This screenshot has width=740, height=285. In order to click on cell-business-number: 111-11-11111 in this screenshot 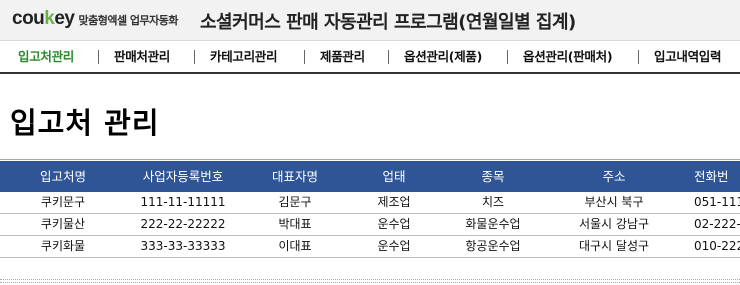, I will do `click(183, 202)`.